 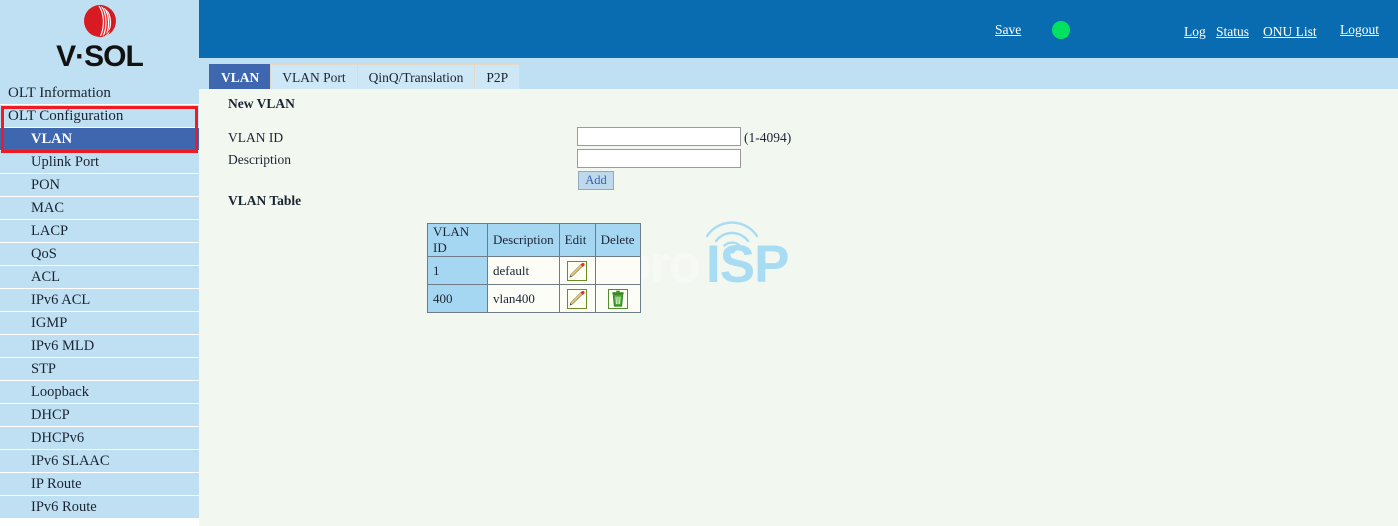 What do you see at coordinates (259, 159) in the screenshot?
I see `description-label: Description` at bounding box center [259, 159].